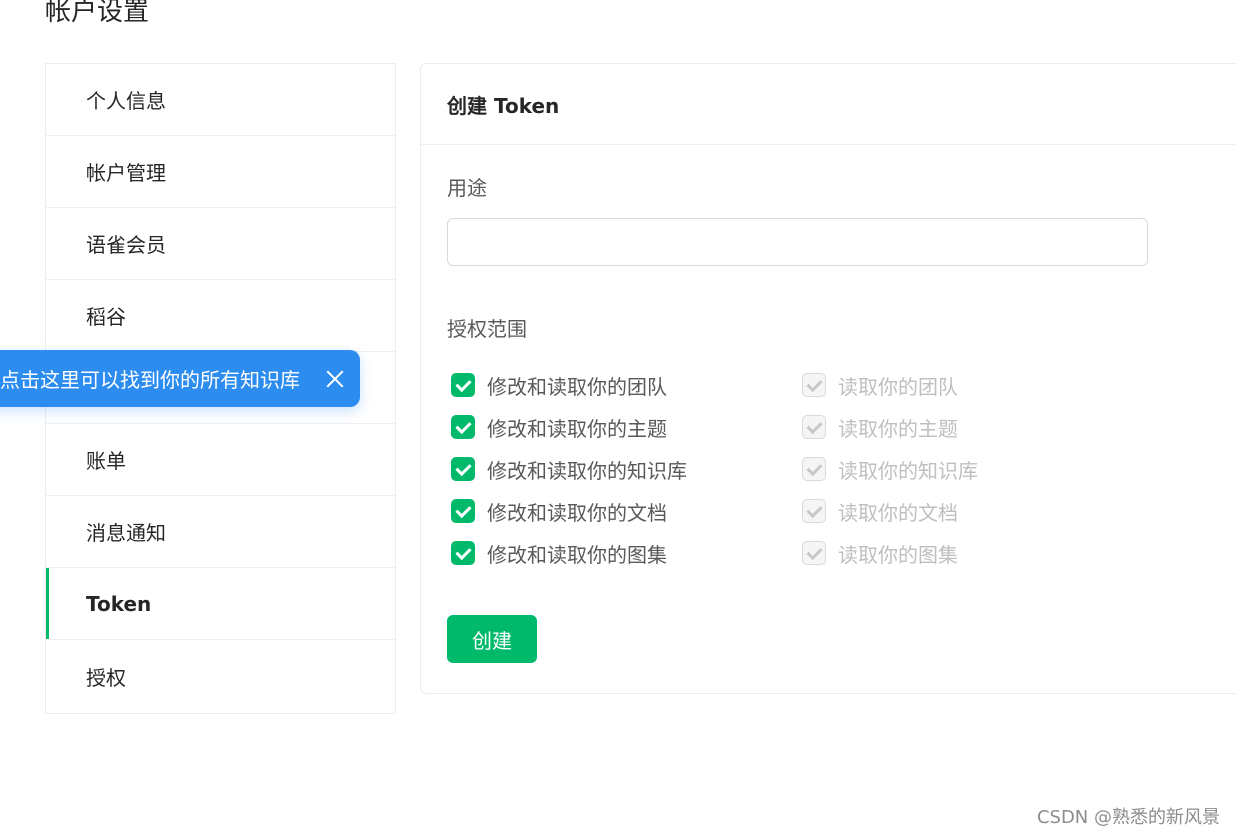  Describe the element at coordinates (220, 604) in the screenshot. I see `sidebar-item-token: Token` at that location.